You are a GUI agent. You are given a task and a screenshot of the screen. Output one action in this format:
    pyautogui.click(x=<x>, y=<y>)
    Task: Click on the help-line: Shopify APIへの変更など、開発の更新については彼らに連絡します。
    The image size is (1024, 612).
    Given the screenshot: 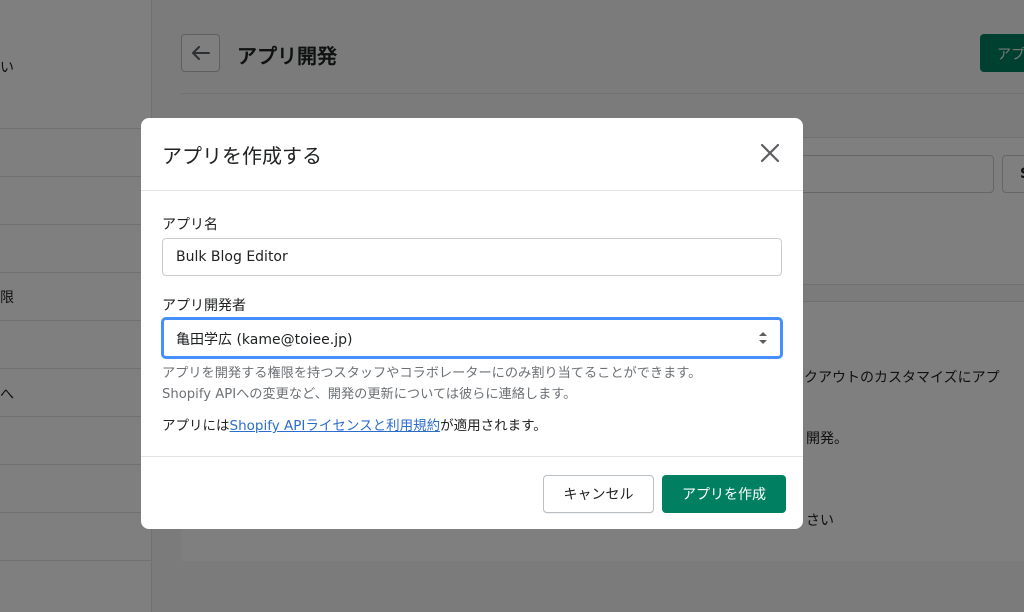 What is the action you would take?
    pyautogui.click(x=369, y=394)
    